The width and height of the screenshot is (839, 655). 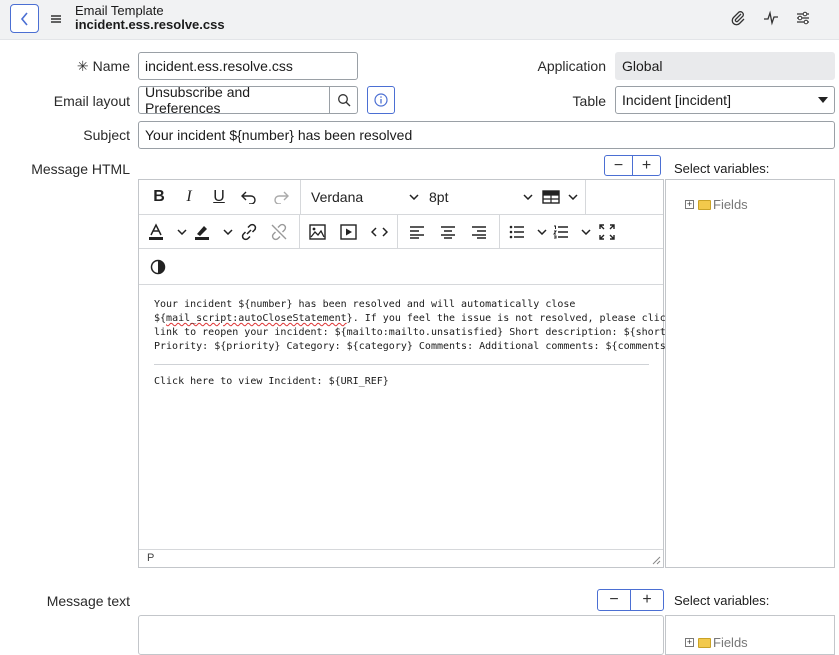 What do you see at coordinates (80, 169) in the screenshot?
I see `message-html-label: Message HTML` at bounding box center [80, 169].